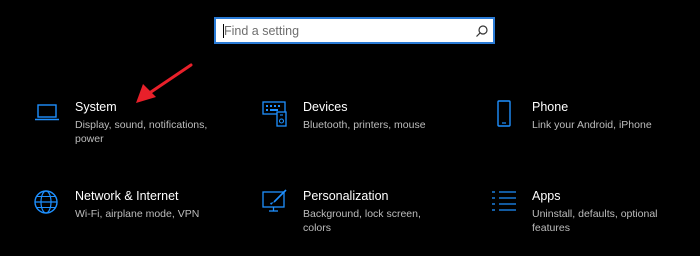  I want to click on tile-description: Display, sound, notifications, power, so click(141, 132).